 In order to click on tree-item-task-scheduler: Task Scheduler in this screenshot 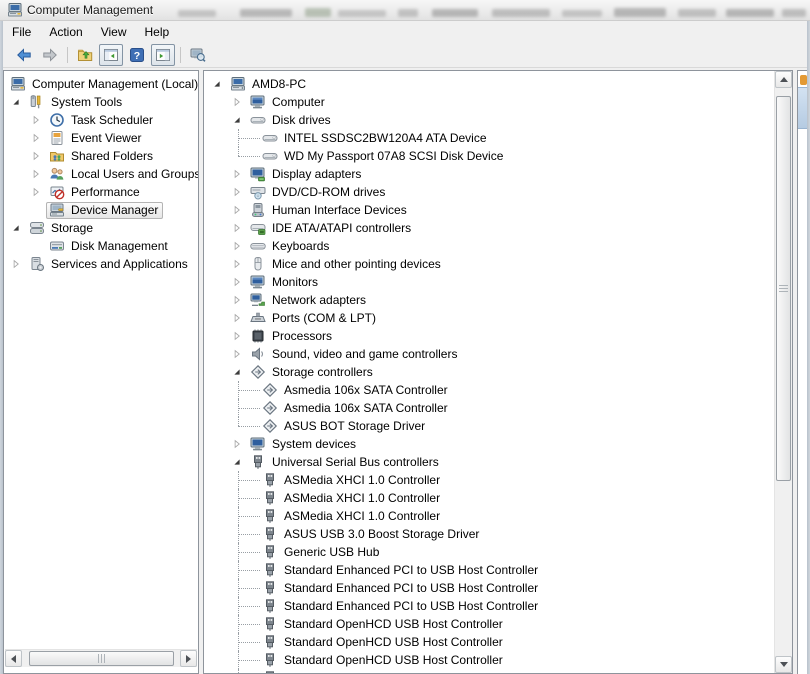, I will do `click(101, 120)`.